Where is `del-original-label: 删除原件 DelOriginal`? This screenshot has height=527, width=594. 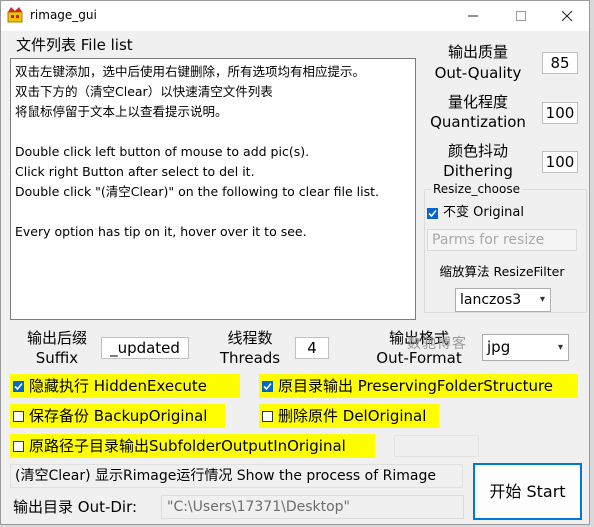
del-original-label: 删除原件 DelOriginal is located at coordinates (352, 416).